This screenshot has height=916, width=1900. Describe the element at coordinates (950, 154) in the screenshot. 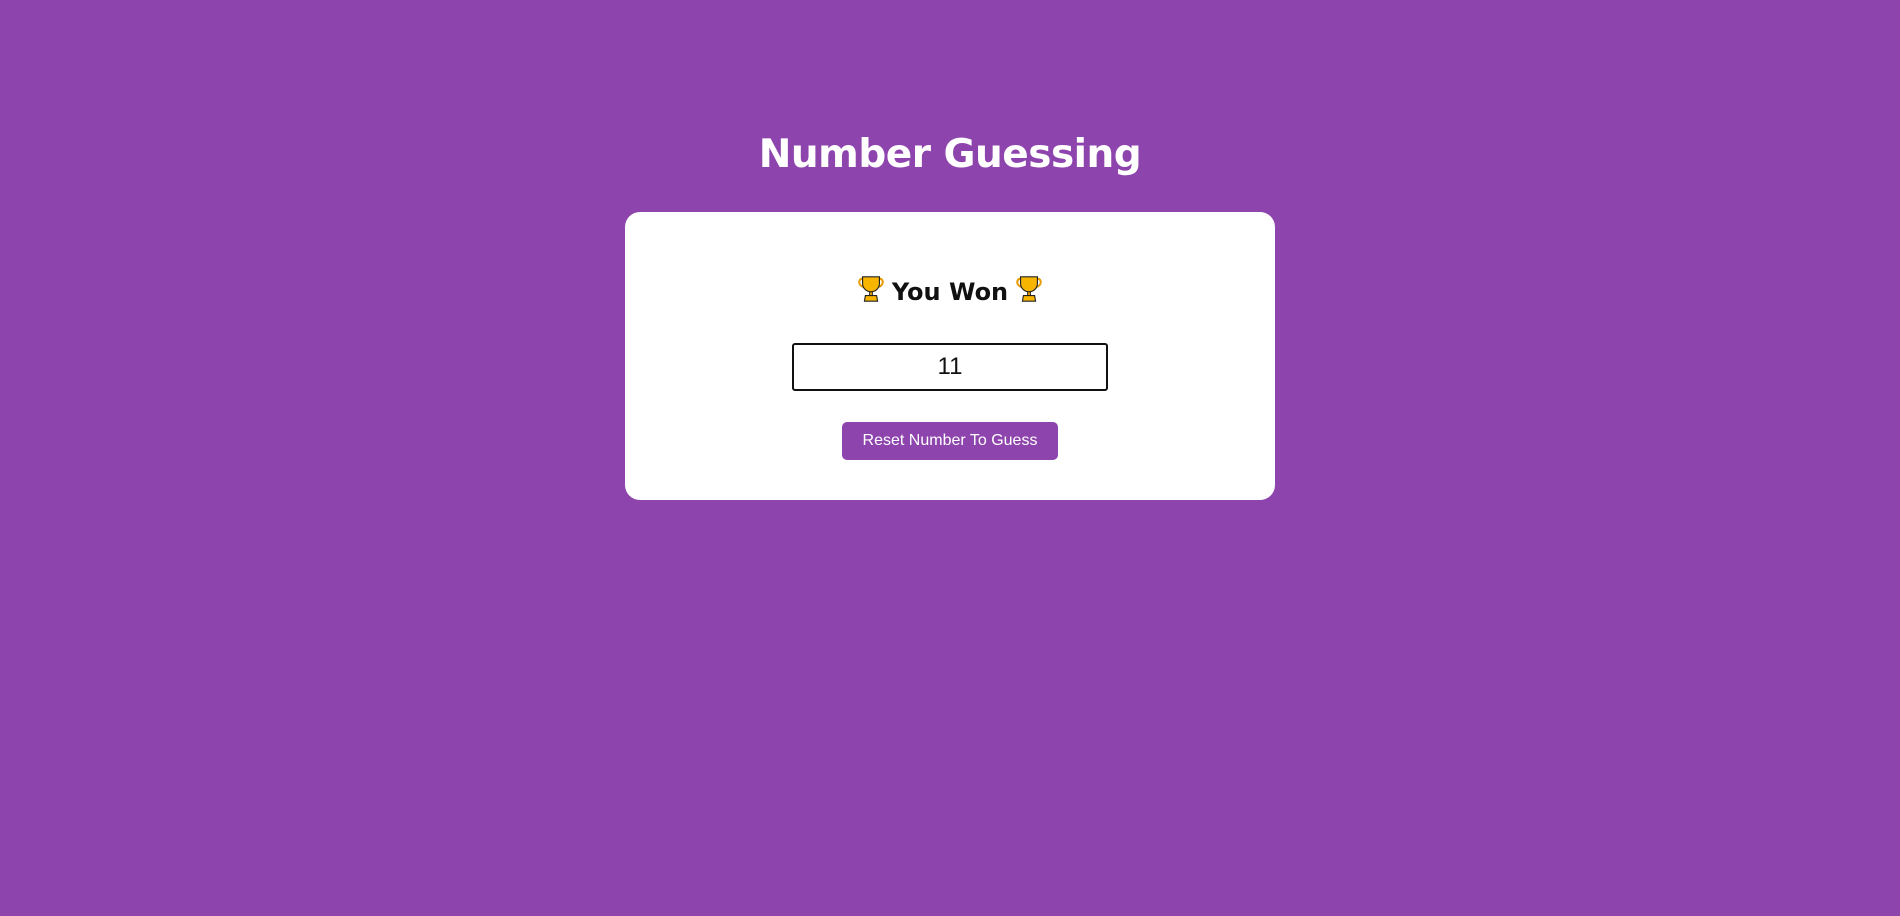

I see `page-title: Number Guessing` at that location.